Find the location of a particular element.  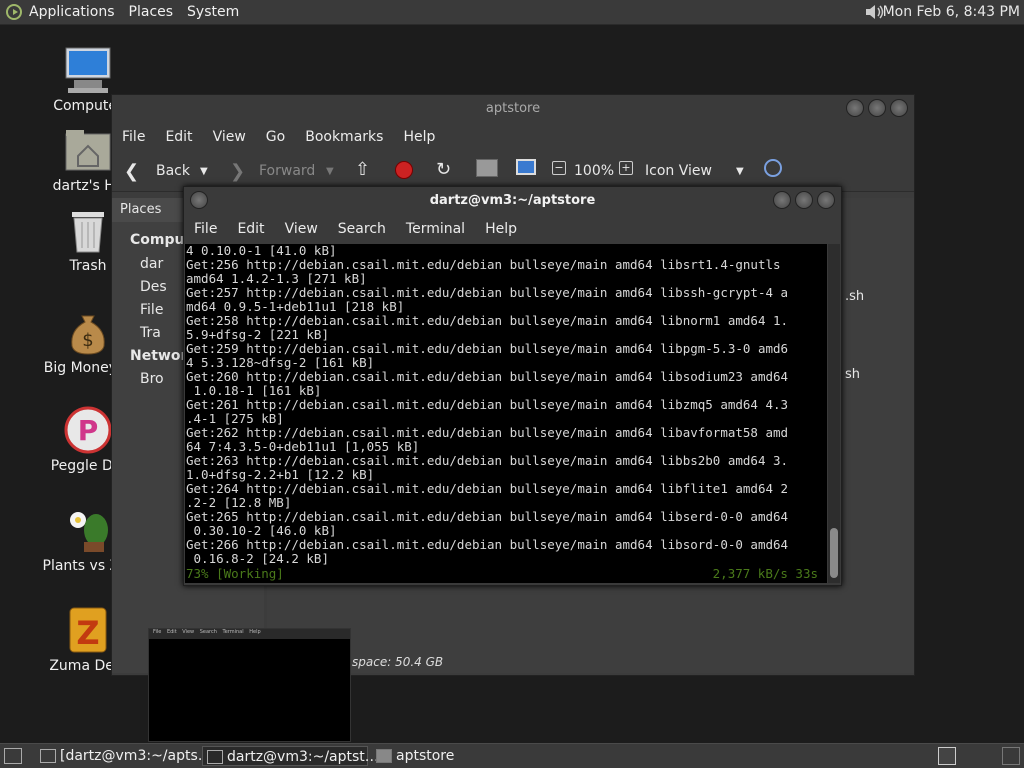

terminal-titlebar: dartz@vm3:~/aptstore is located at coordinates (512, 201).